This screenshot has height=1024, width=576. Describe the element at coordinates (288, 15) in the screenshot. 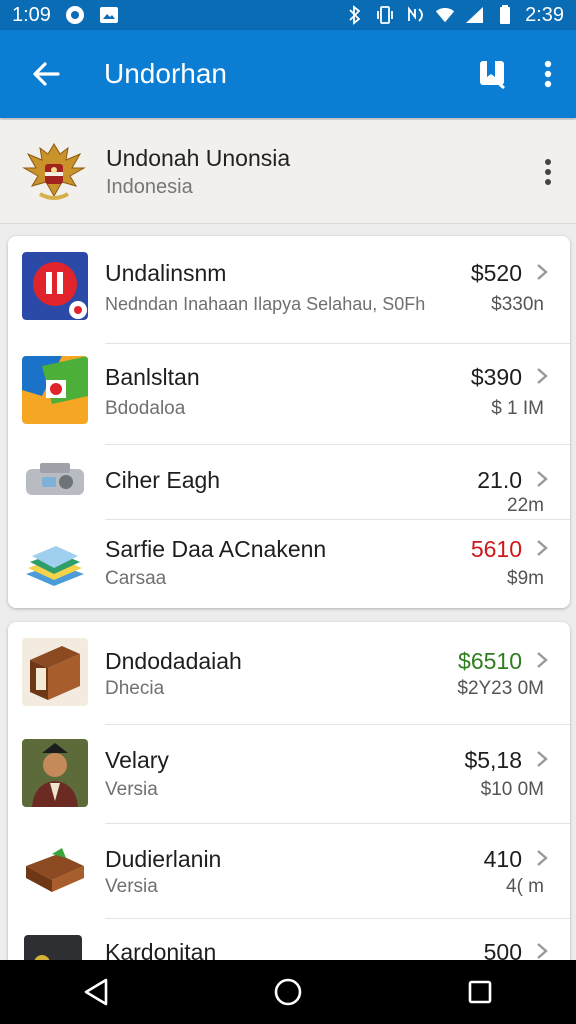

I see `status-bar: 1:09 2:39` at that location.